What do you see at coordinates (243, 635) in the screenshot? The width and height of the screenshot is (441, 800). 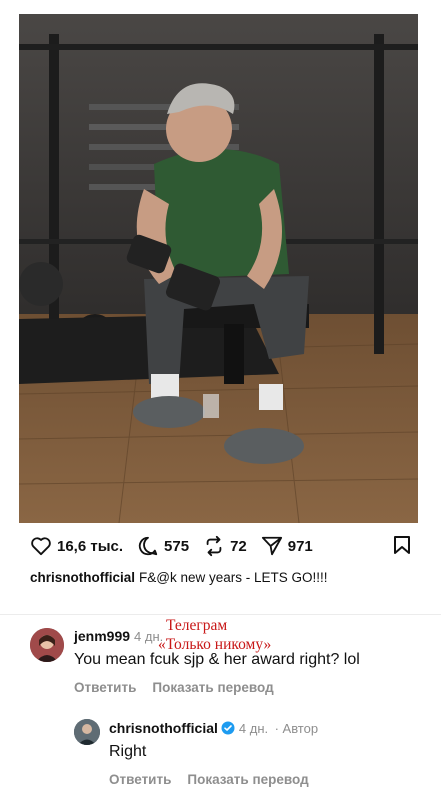 I see `watermark: Телеграм «Только никому»` at bounding box center [243, 635].